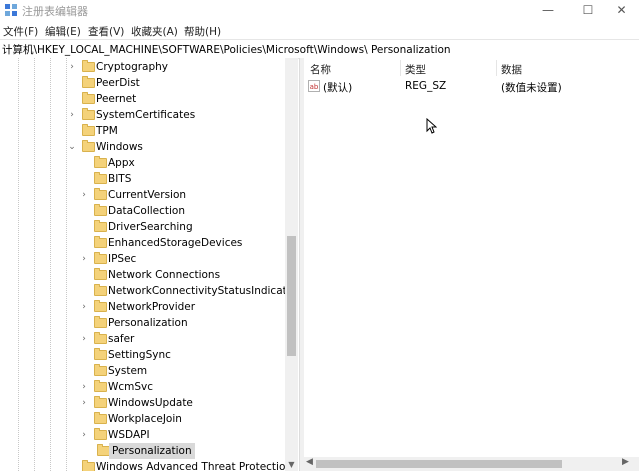 The image size is (639, 471). Describe the element at coordinates (142, 339) in the screenshot. I see `tree-item: › safer` at that location.